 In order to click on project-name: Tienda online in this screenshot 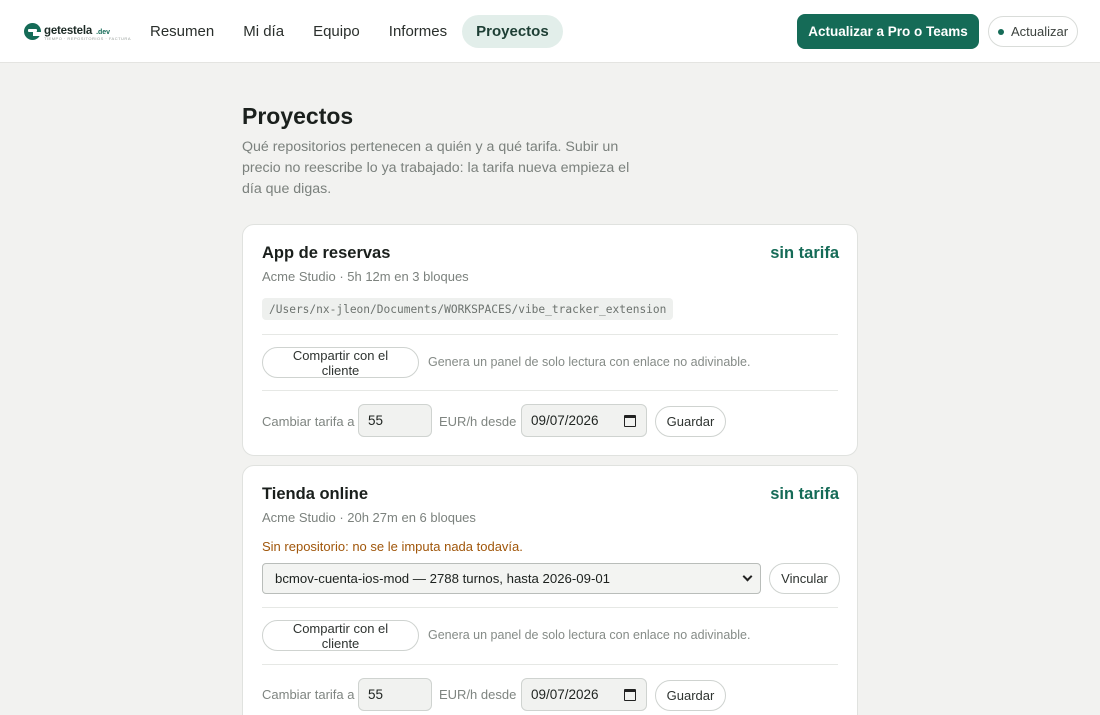, I will do `click(315, 494)`.